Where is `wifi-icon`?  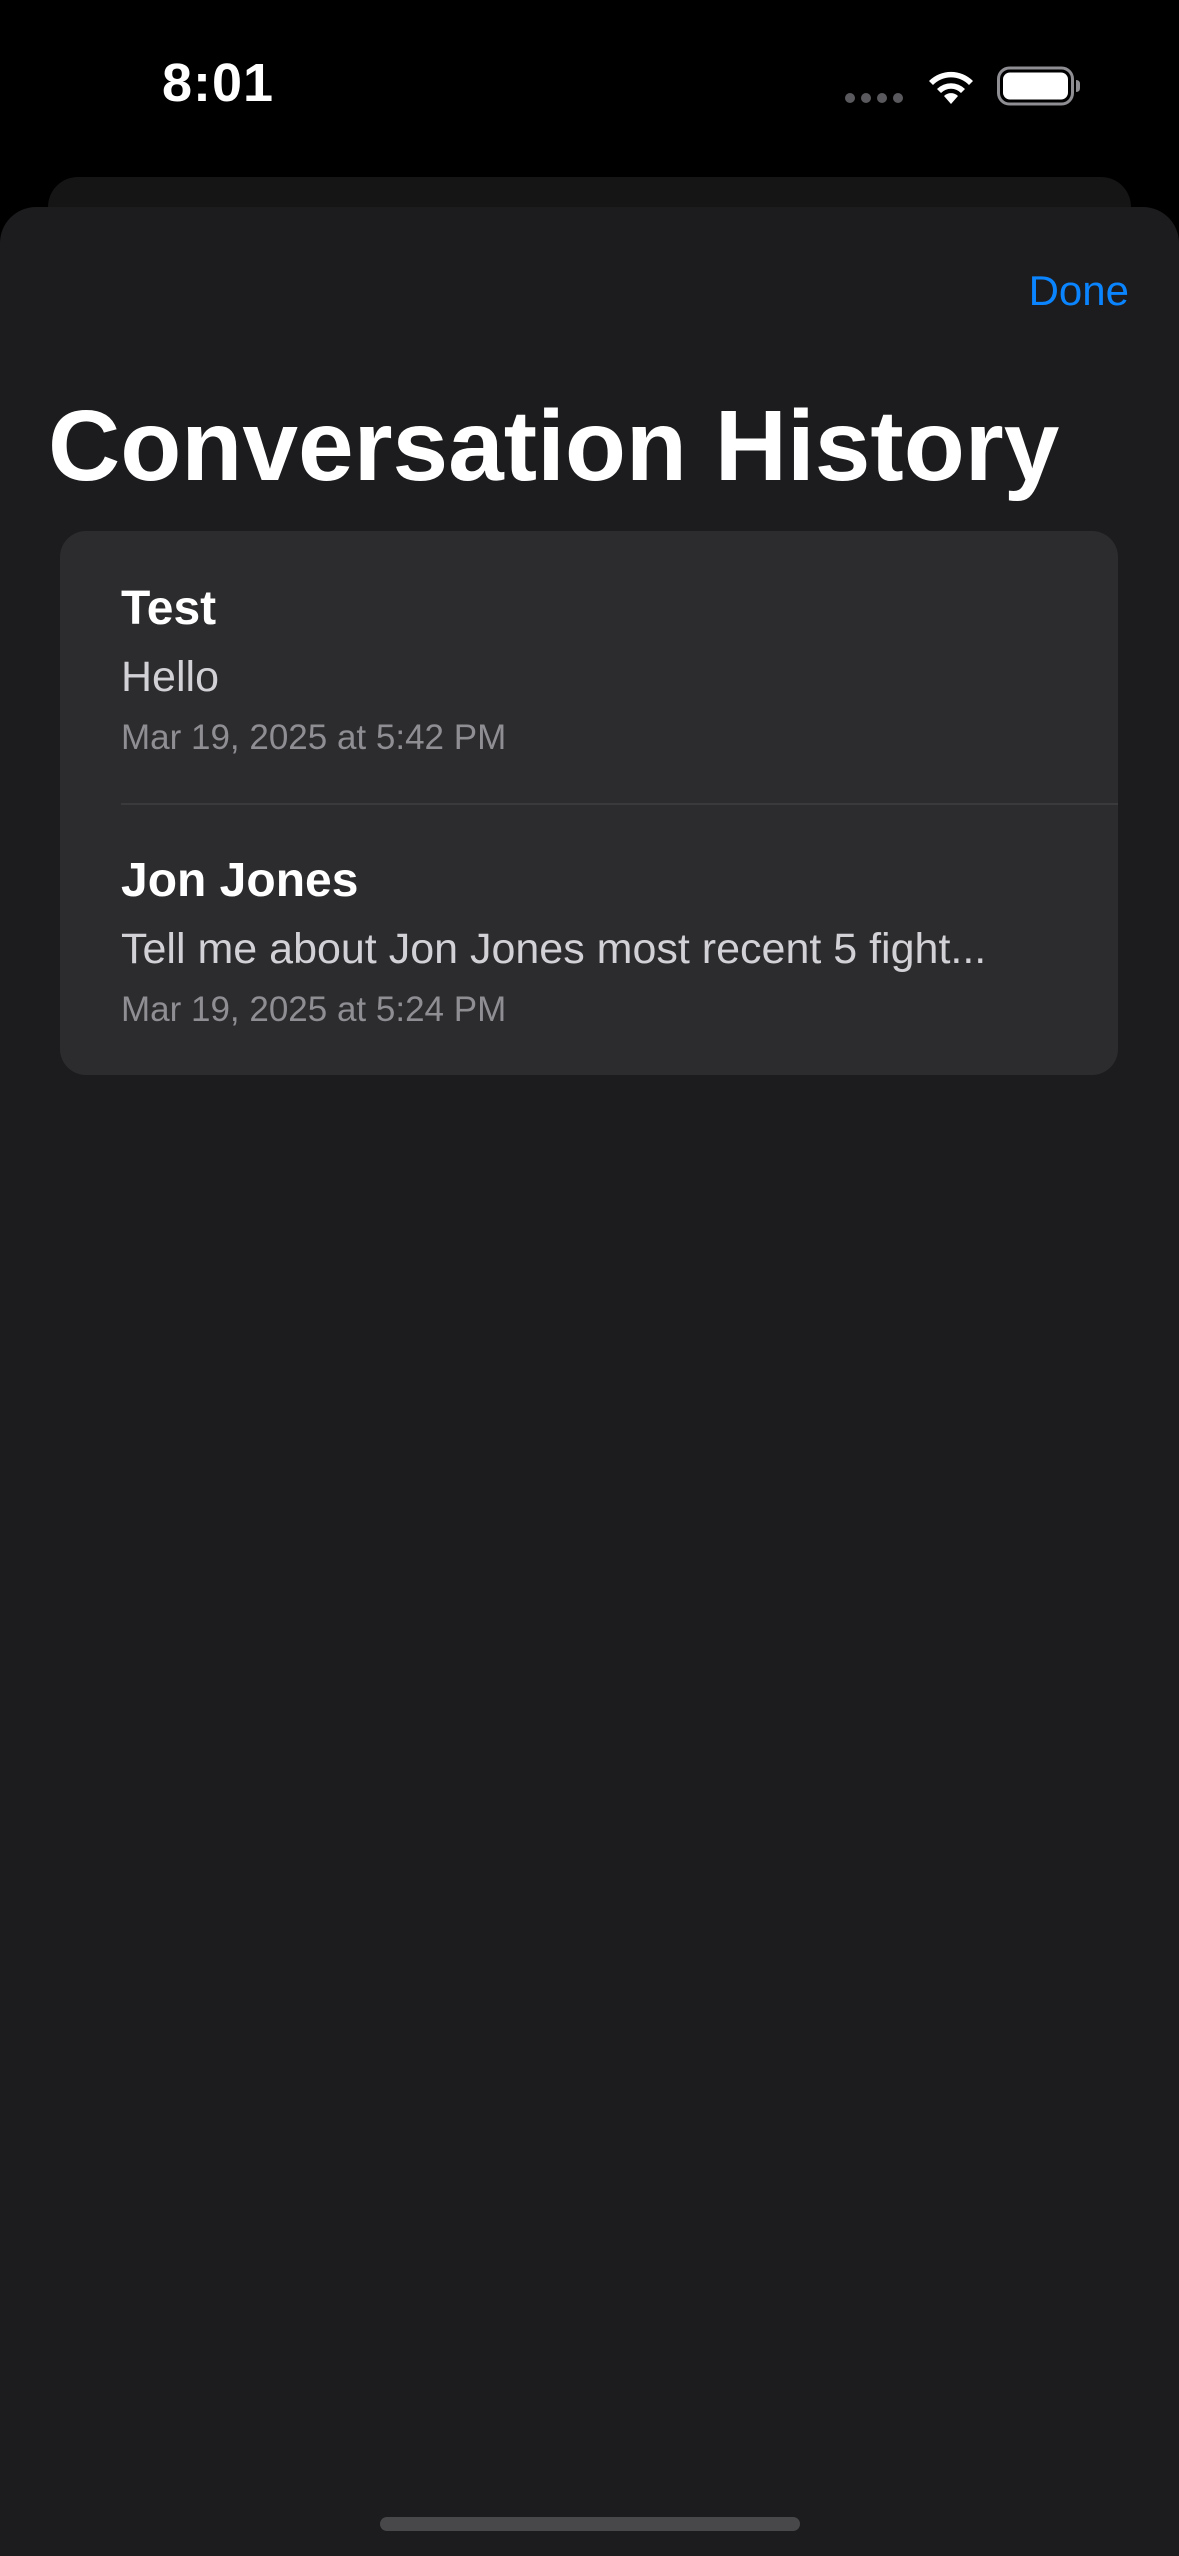
wifi-icon is located at coordinates (951, 87).